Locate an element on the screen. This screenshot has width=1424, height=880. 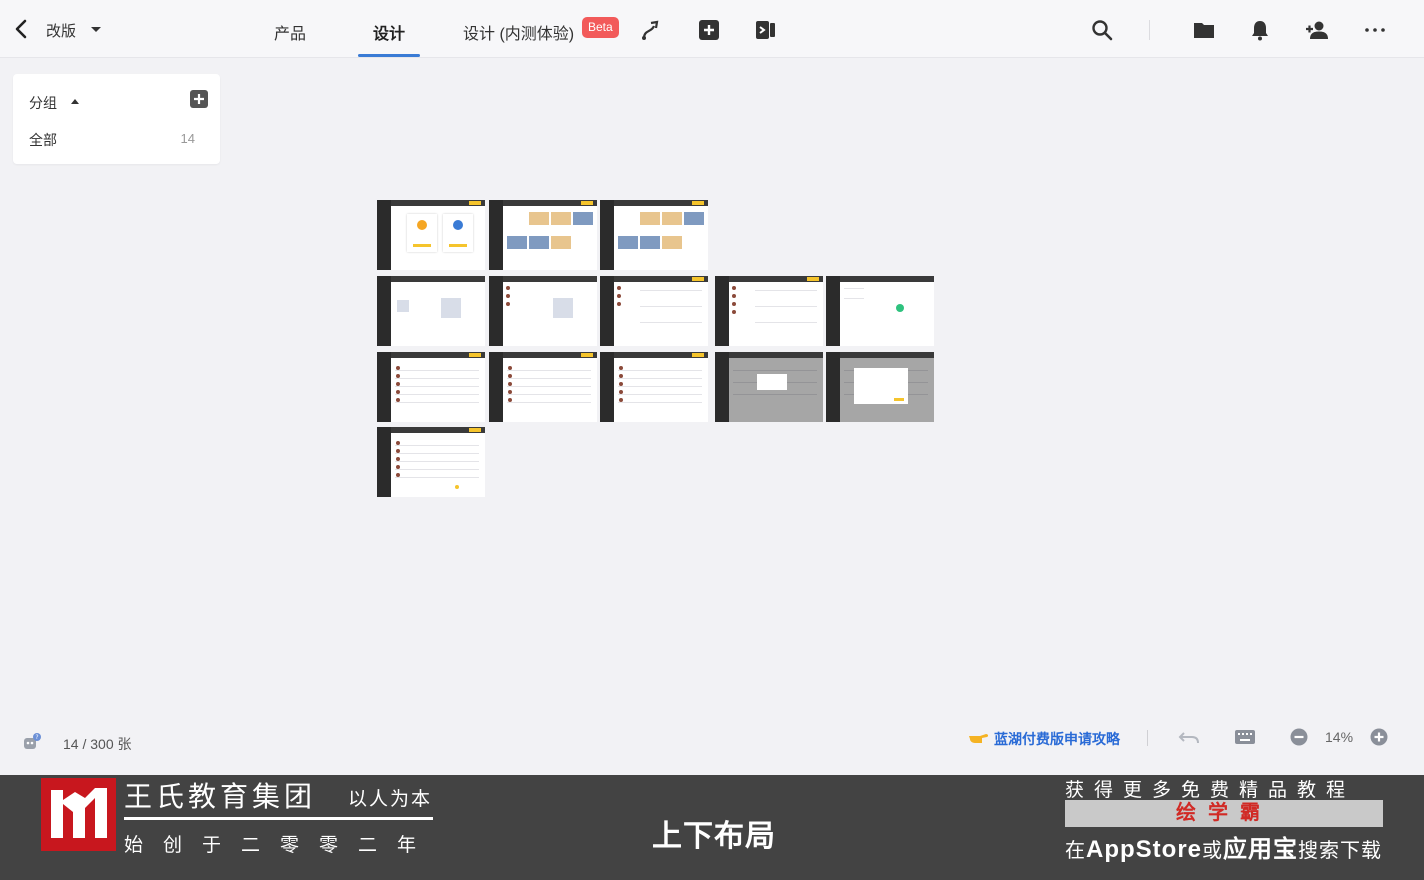
keyboard-icon is located at coordinates (1245, 737).